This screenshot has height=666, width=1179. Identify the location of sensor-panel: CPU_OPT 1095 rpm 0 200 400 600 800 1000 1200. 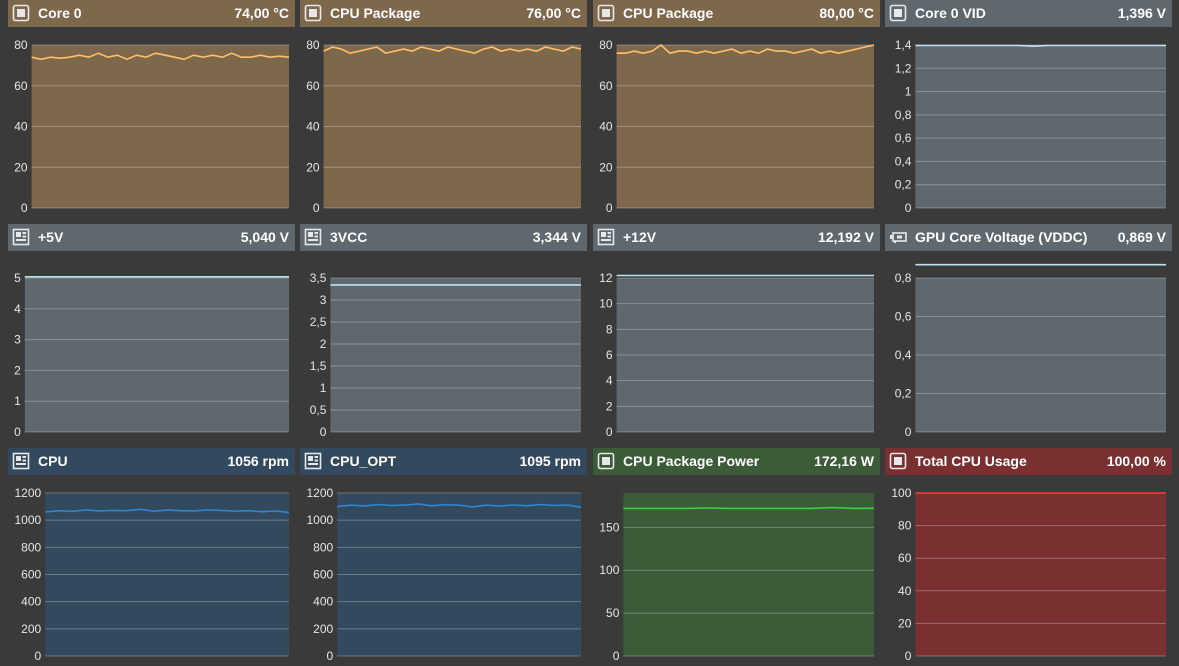
(443, 557).